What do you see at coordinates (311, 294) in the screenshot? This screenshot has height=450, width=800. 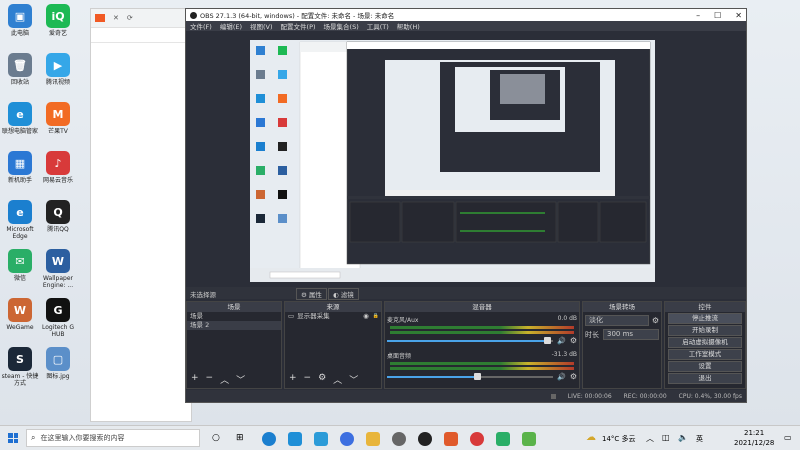 I see `properties-button: ⚙ 属性` at bounding box center [311, 294].